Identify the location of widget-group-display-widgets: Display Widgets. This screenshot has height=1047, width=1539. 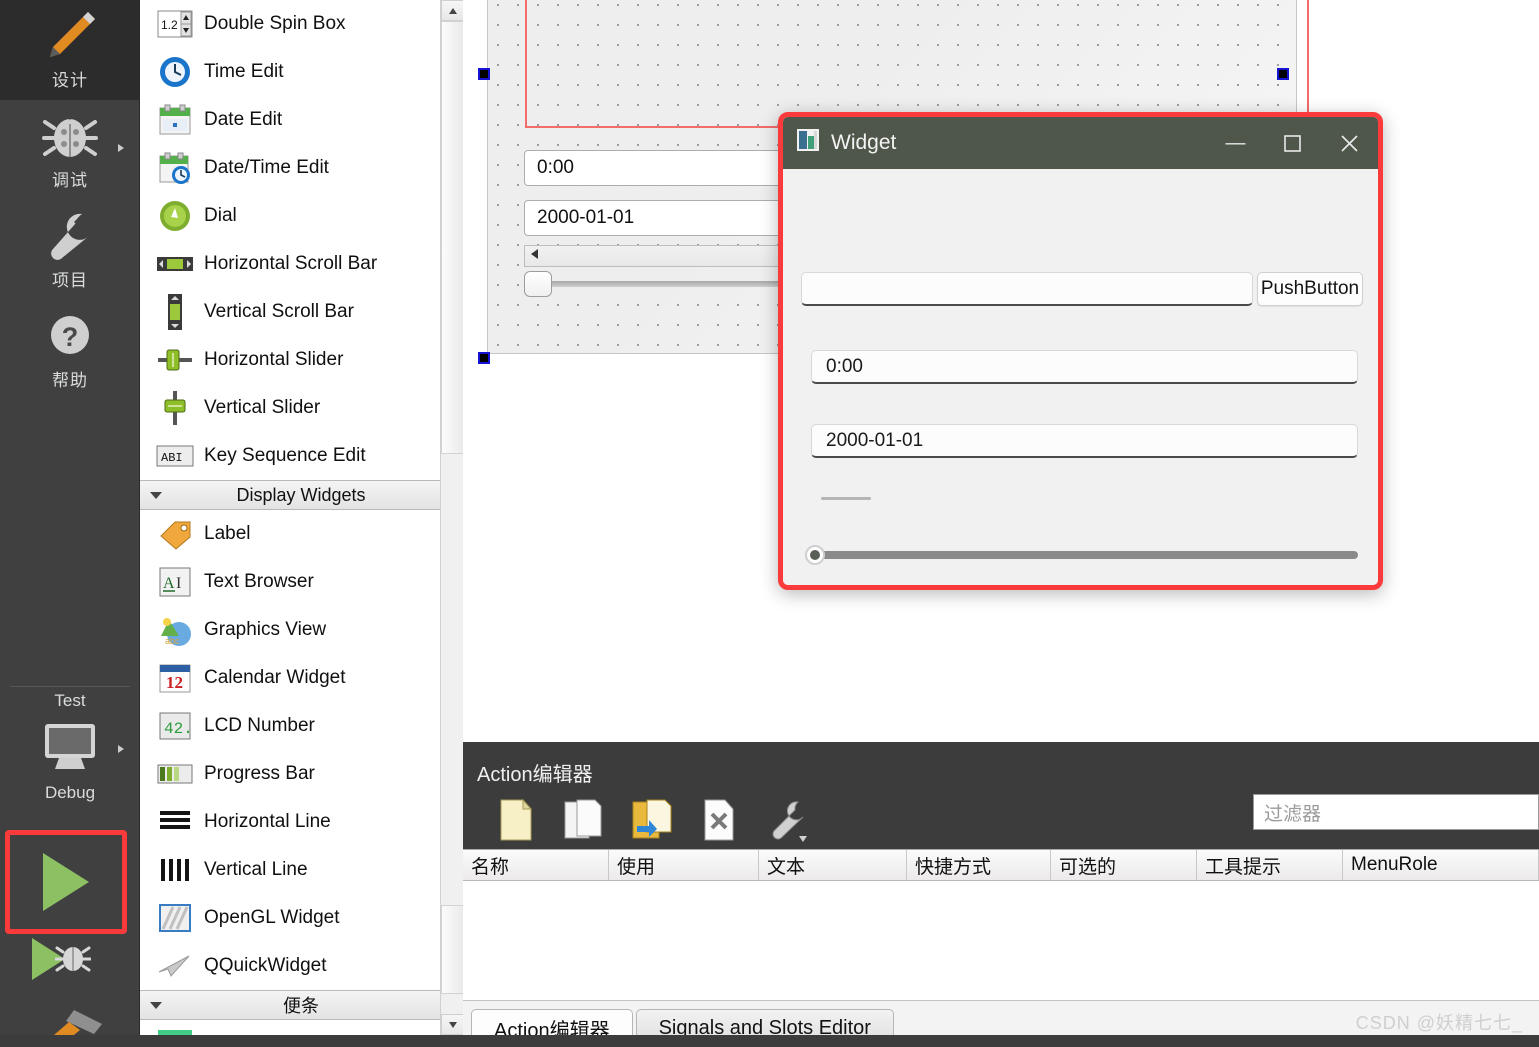
(301, 495).